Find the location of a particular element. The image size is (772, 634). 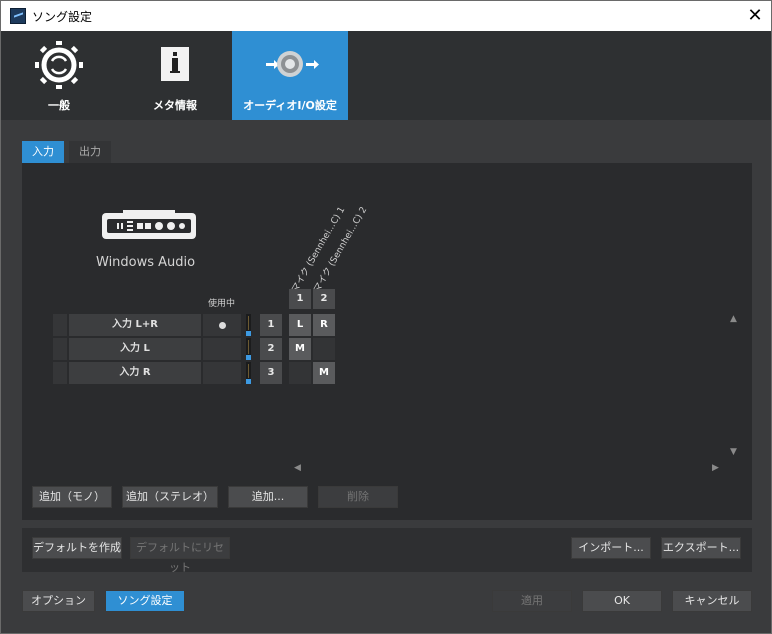

delete-button: 削除 is located at coordinates (358, 497).